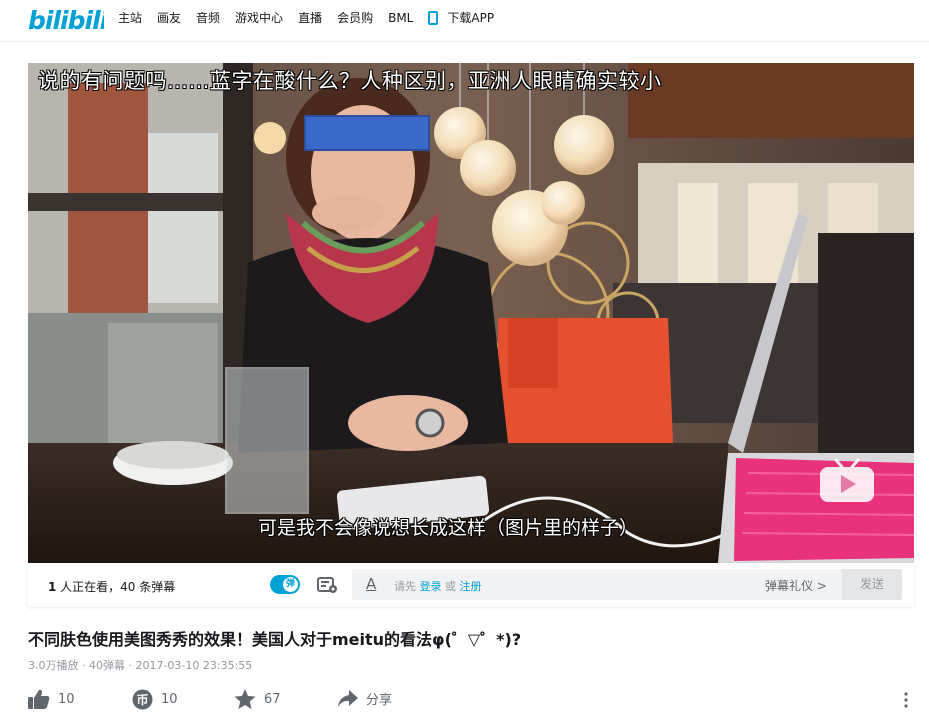  I want to click on nav-item-game-center: 游戏中心, so click(259, 18).